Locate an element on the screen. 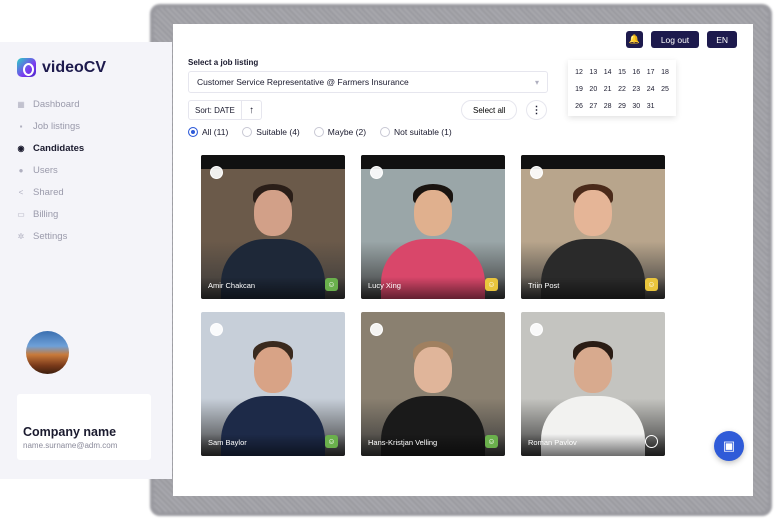 The height and width of the screenshot is (519, 776). candidate-name: Roman Pavlov is located at coordinates (552, 442).